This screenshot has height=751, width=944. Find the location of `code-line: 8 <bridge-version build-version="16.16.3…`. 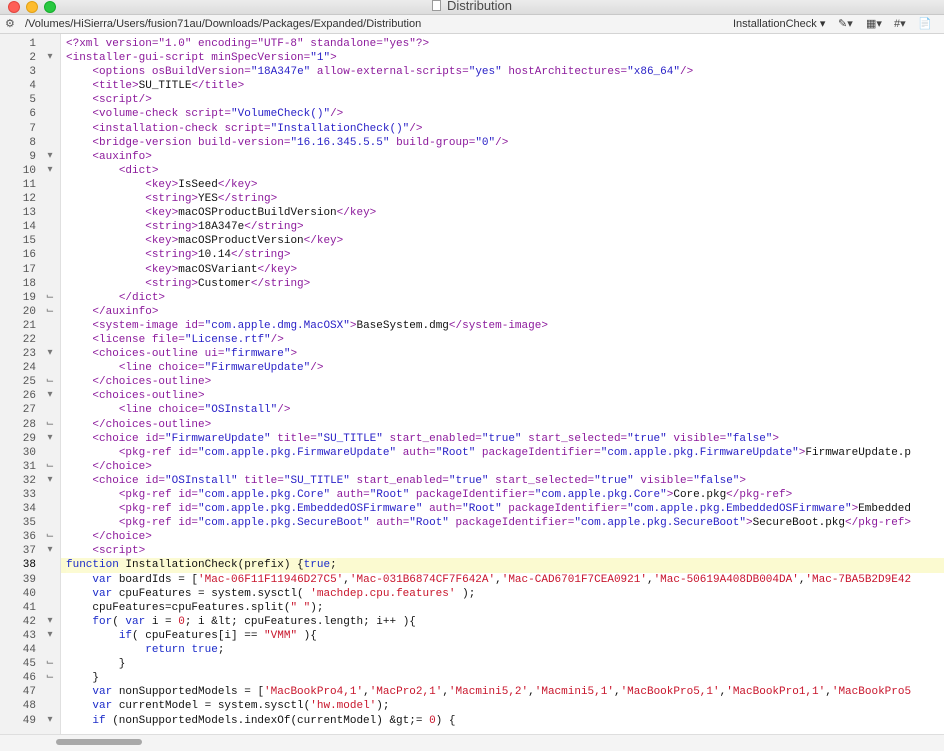

code-line: 8 <bridge-version build-version="16.16.3… is located at coordinates (472, 143).